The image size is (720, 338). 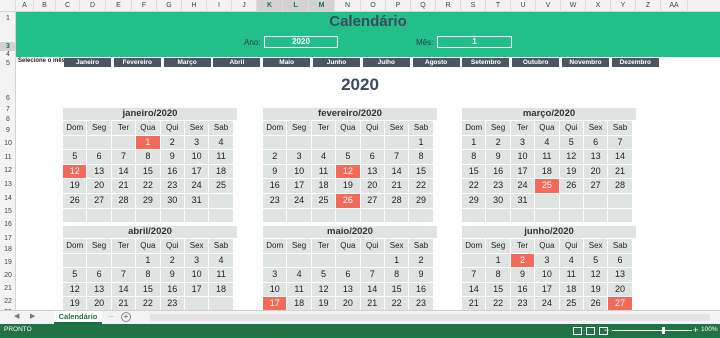 I want to click on add-sheet-icon: +, so click(x=126, y=317).